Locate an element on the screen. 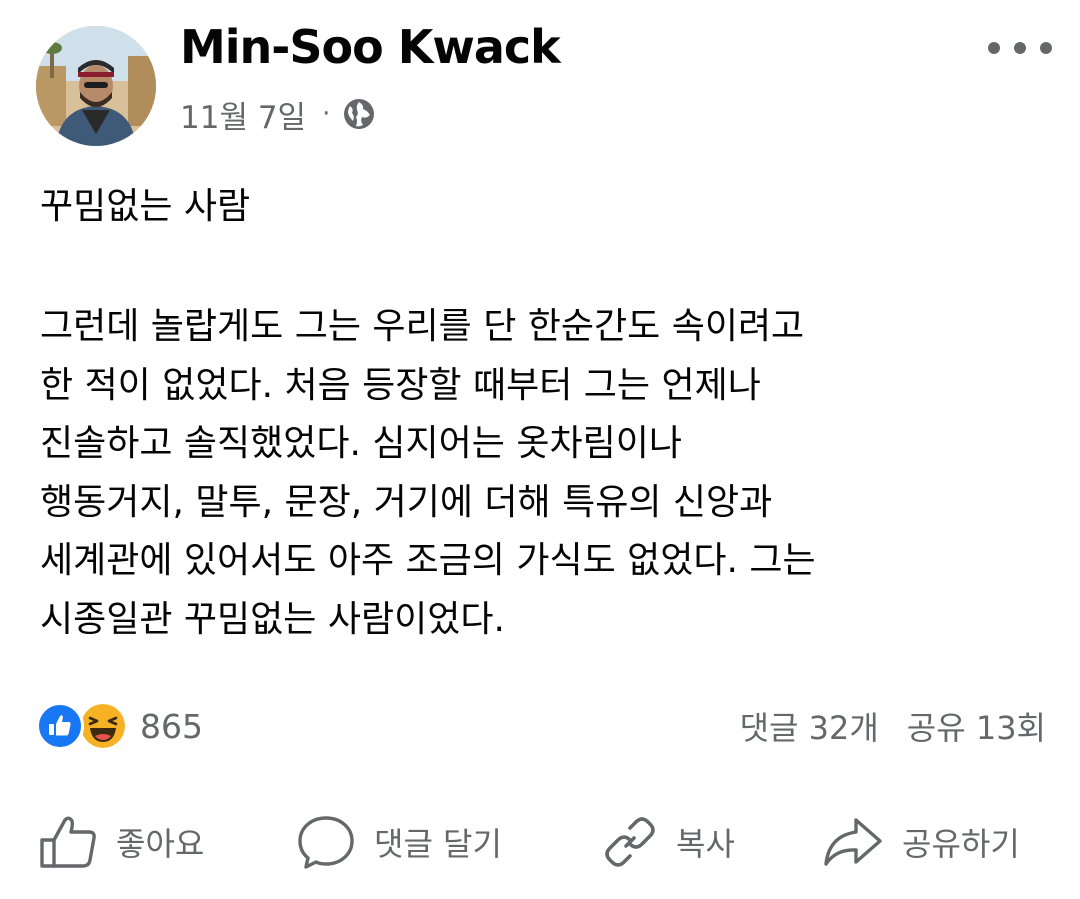  post-body-line: 그런데 놀랍게도 그는 우리를 단 한순간도 속이려고 is located at coordinates (422, 326).